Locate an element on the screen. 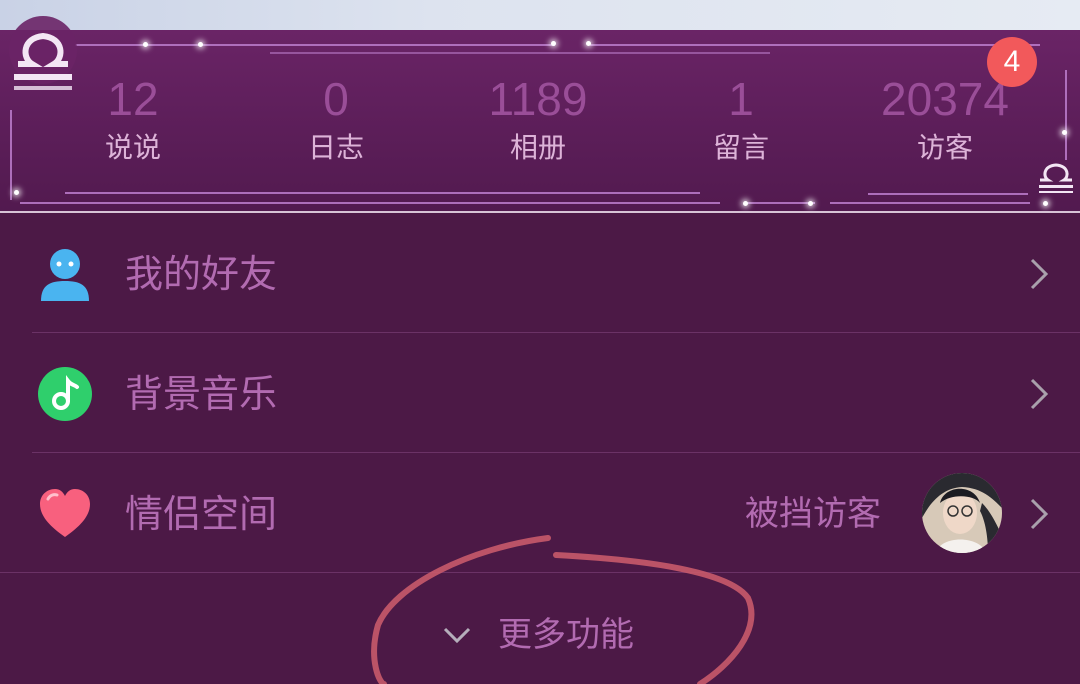 The image size is (1080, 684). stat-liuyan: 1 留言 is located at coordinates (741, 119).